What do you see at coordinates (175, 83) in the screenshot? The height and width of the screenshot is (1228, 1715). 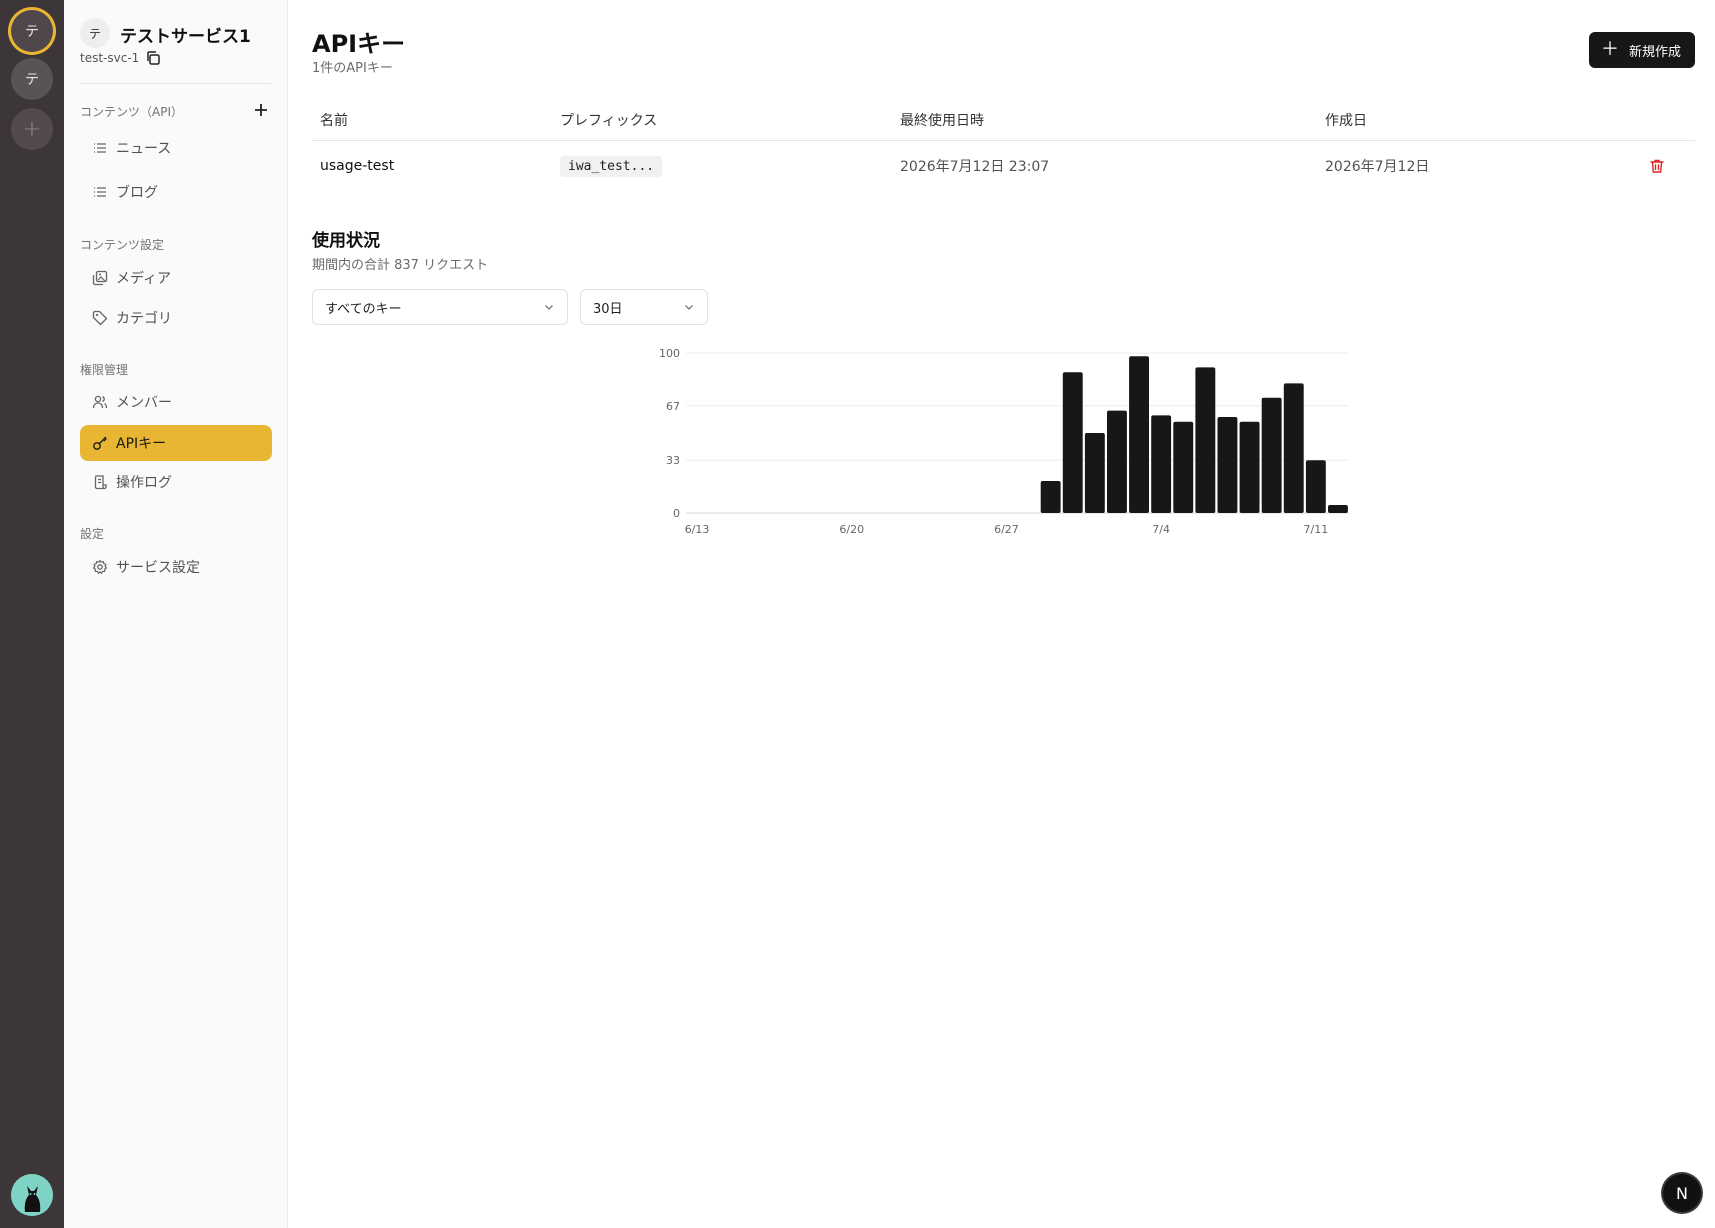 I see `sidebar-divider` at bounding box center [175, 83].